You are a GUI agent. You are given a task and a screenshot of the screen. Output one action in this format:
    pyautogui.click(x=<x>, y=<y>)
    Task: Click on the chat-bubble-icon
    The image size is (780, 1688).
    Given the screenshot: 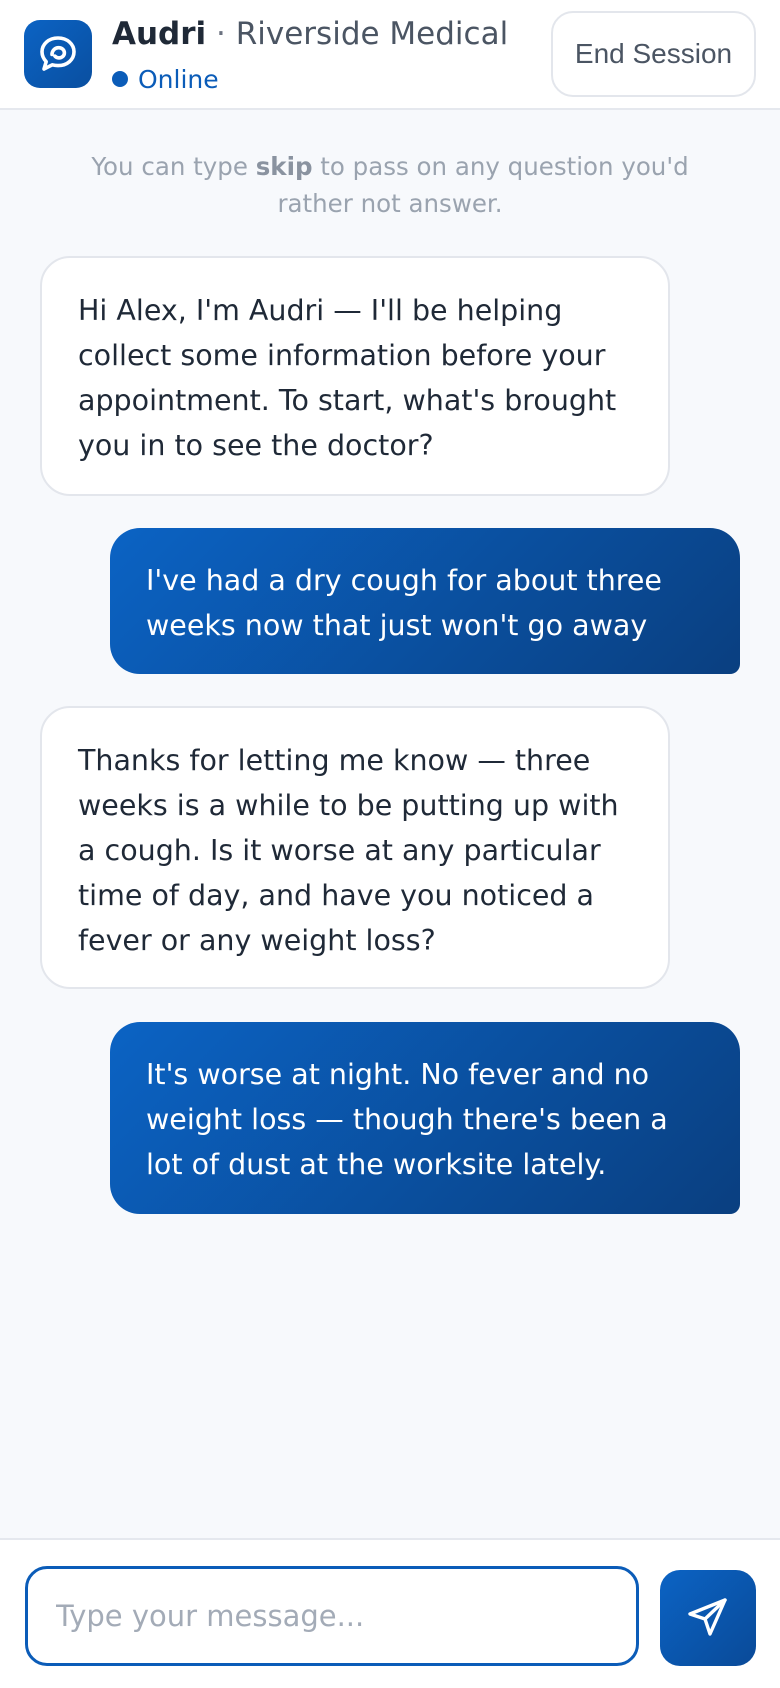 What is the action you would take?
    pyautogui.click(x=58, y=54)
    